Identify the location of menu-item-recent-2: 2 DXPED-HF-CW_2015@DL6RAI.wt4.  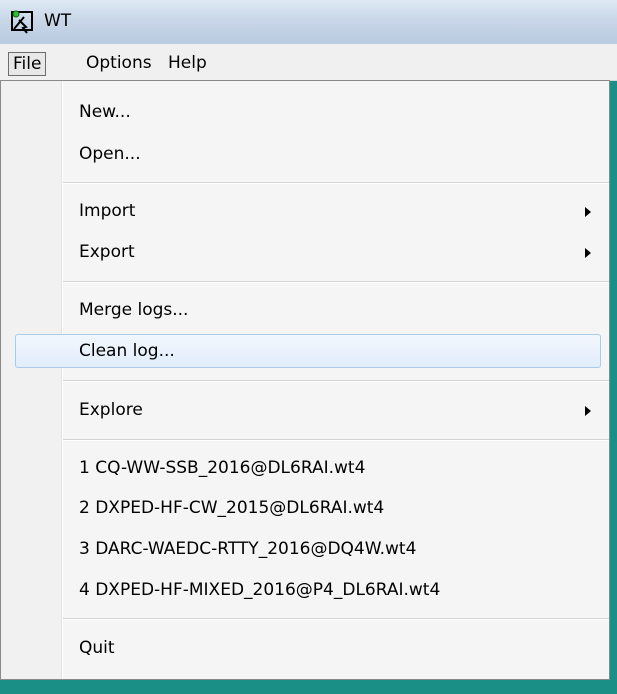
(305, 508).